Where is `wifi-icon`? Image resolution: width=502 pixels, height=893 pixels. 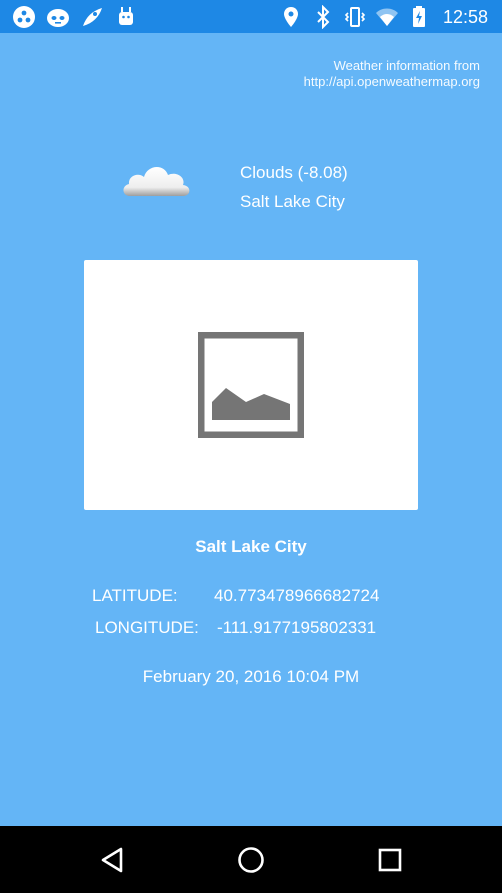
wifi-icon is located at coordinates (386, 17).